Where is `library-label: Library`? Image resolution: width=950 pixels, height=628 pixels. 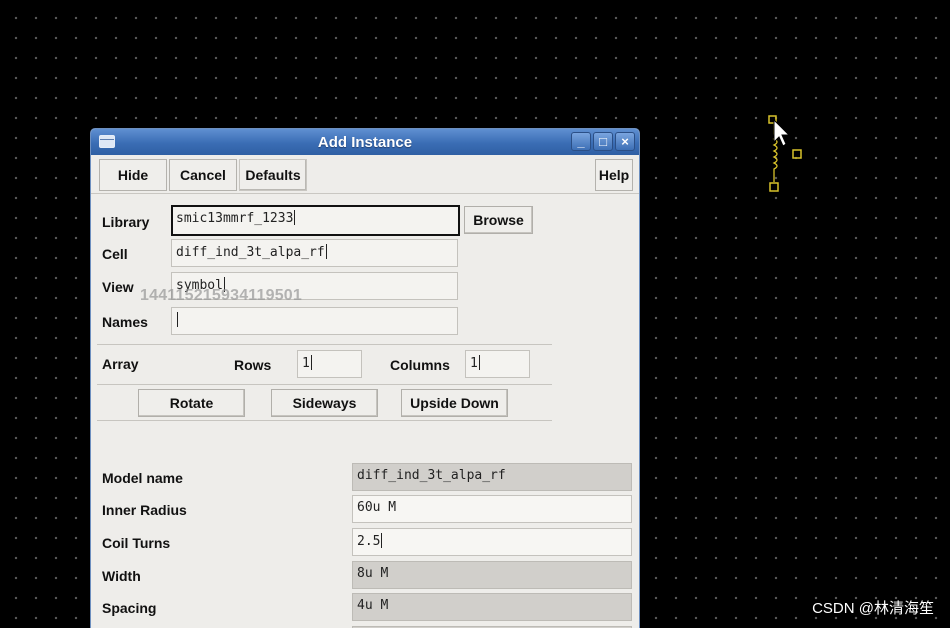
library-label: Library is located at coordinates (126, 222).